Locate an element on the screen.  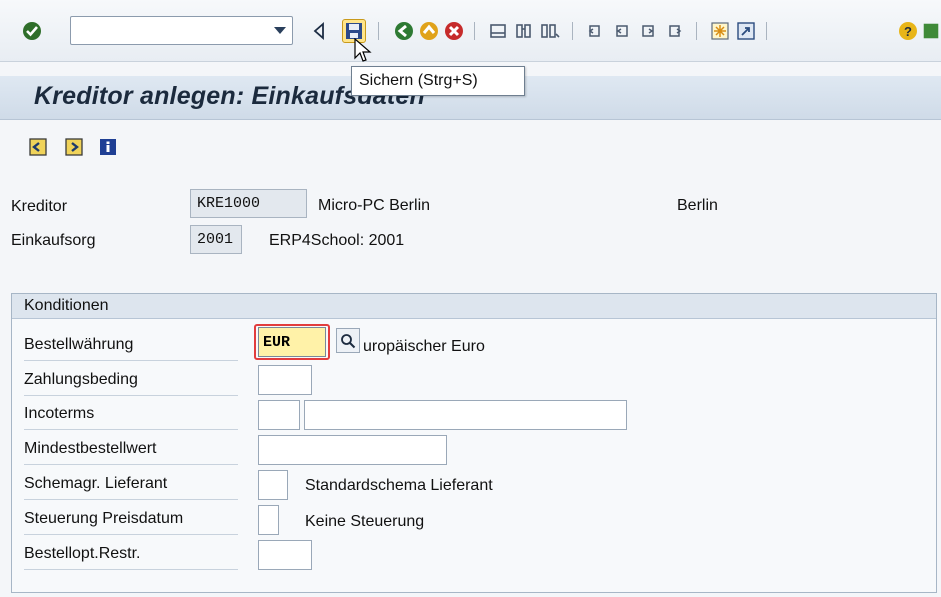
find-icon is located at coordinates (524, 31).